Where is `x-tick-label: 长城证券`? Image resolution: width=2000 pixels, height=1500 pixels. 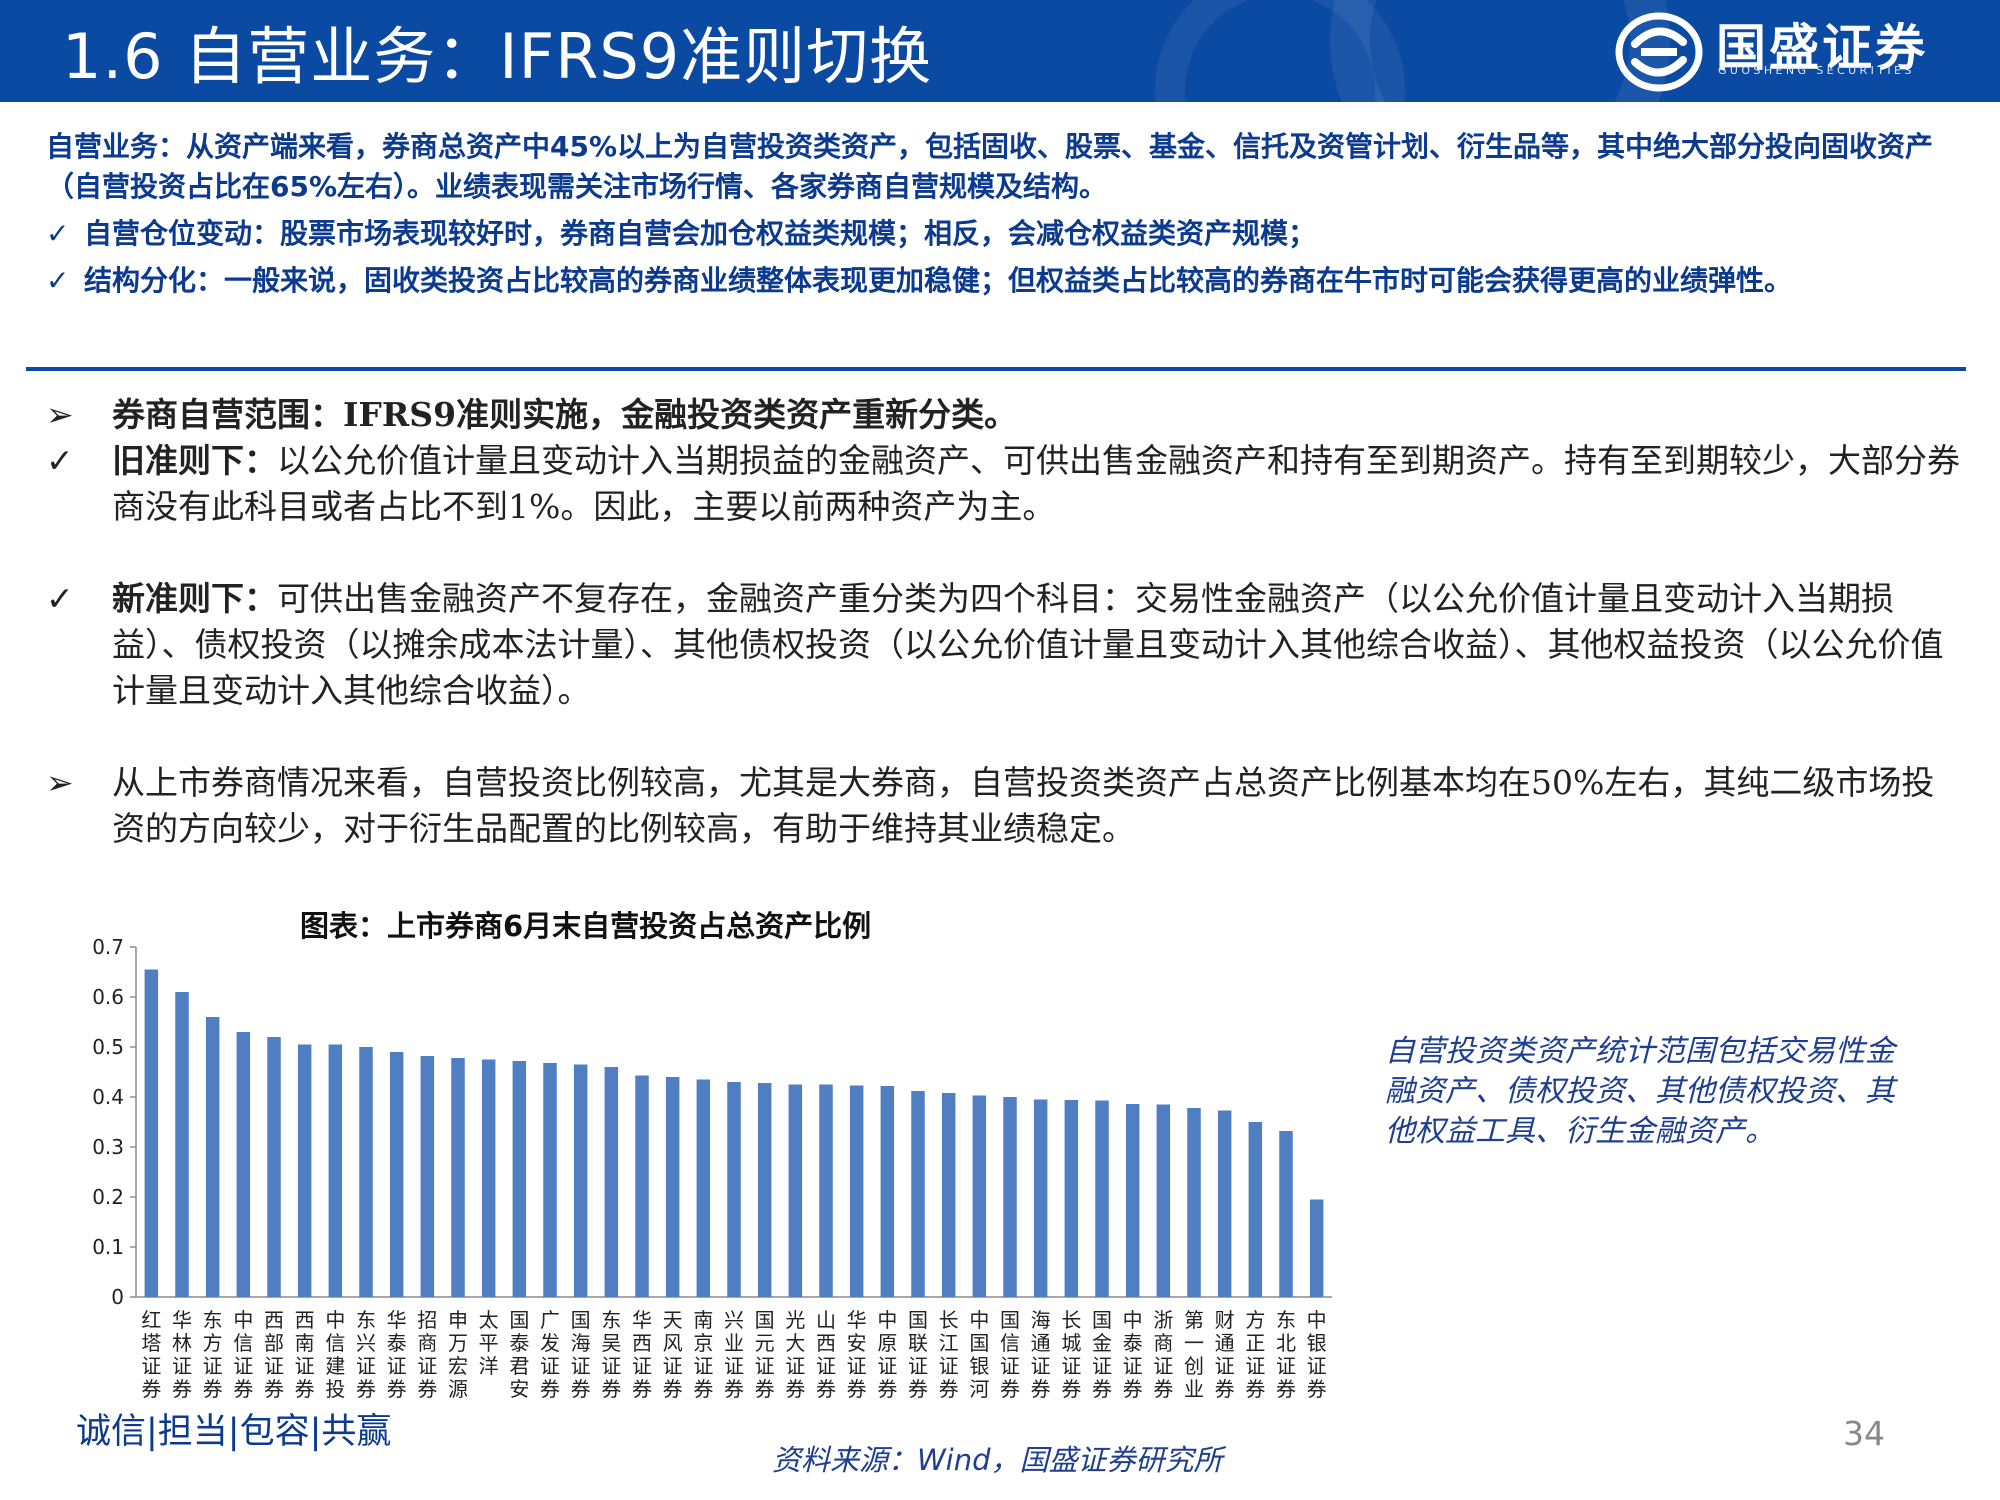
x-tick-label: 长城证券 is located at coordinates (1071, 1354).